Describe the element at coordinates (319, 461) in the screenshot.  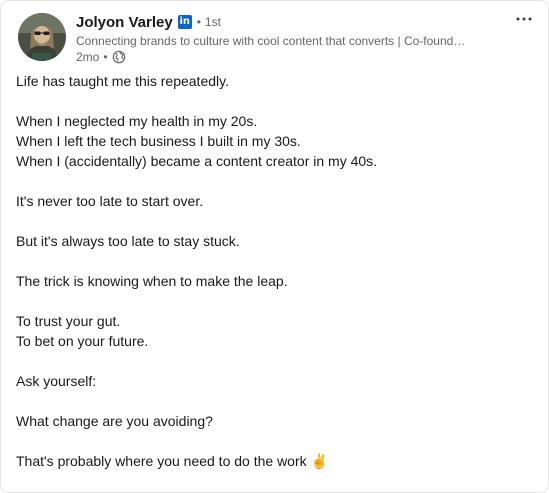
I see `victory-hand-emoji: ✌️` at that location.